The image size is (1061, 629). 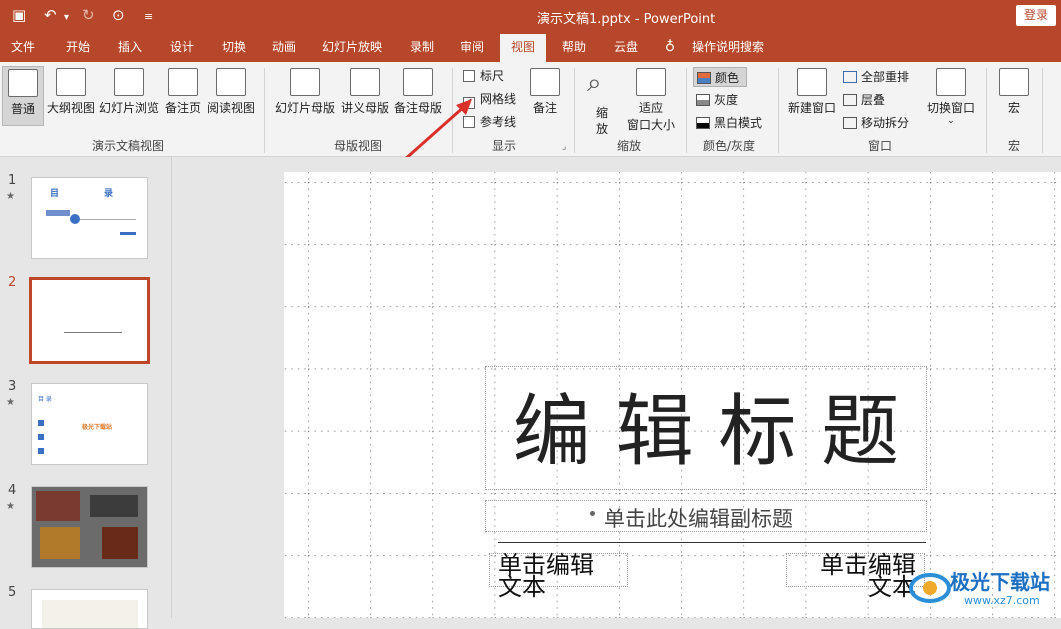 What do you see at coordinates (182, 108) in the screenshot?
I see `notes-page-label: 备注页` at bounding box center [182, 108].